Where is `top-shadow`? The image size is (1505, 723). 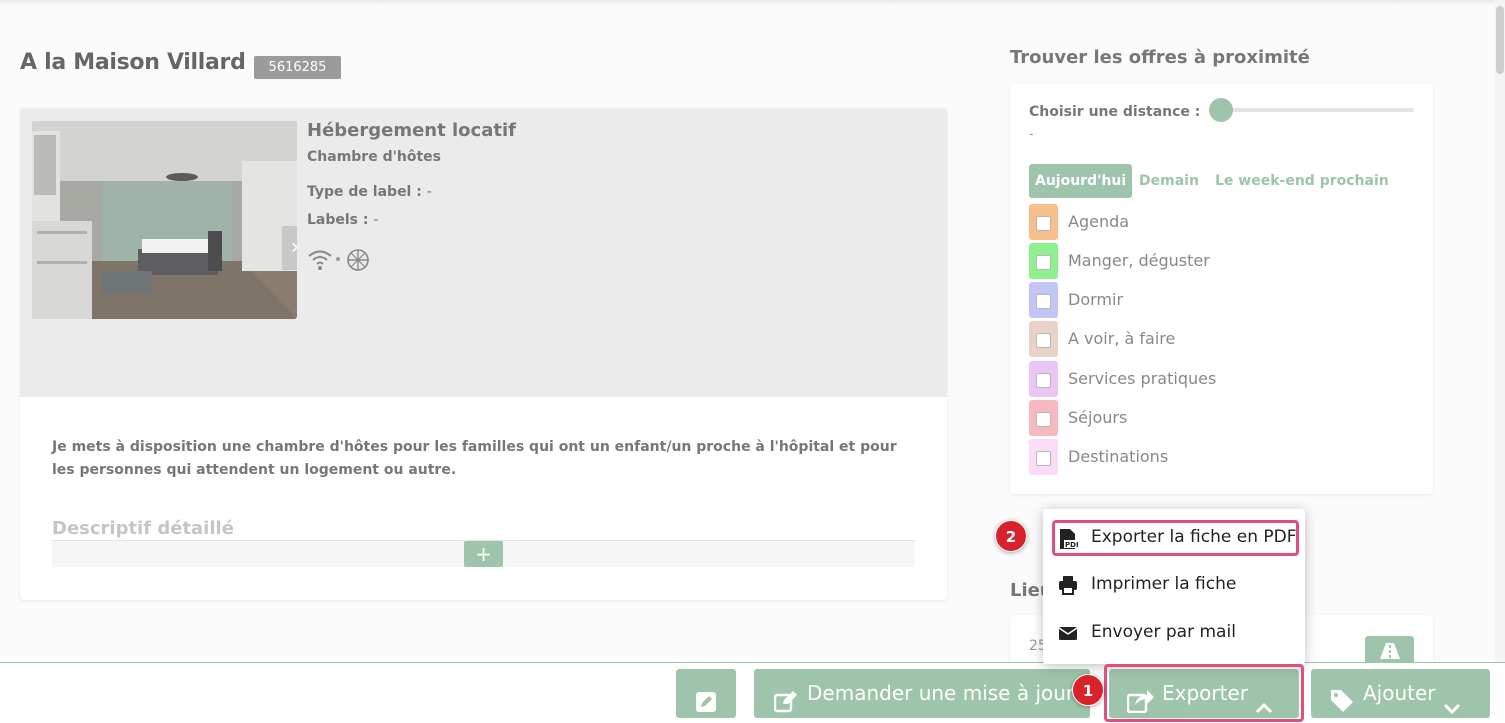 top-shadow is located at coordinates (752, 3).